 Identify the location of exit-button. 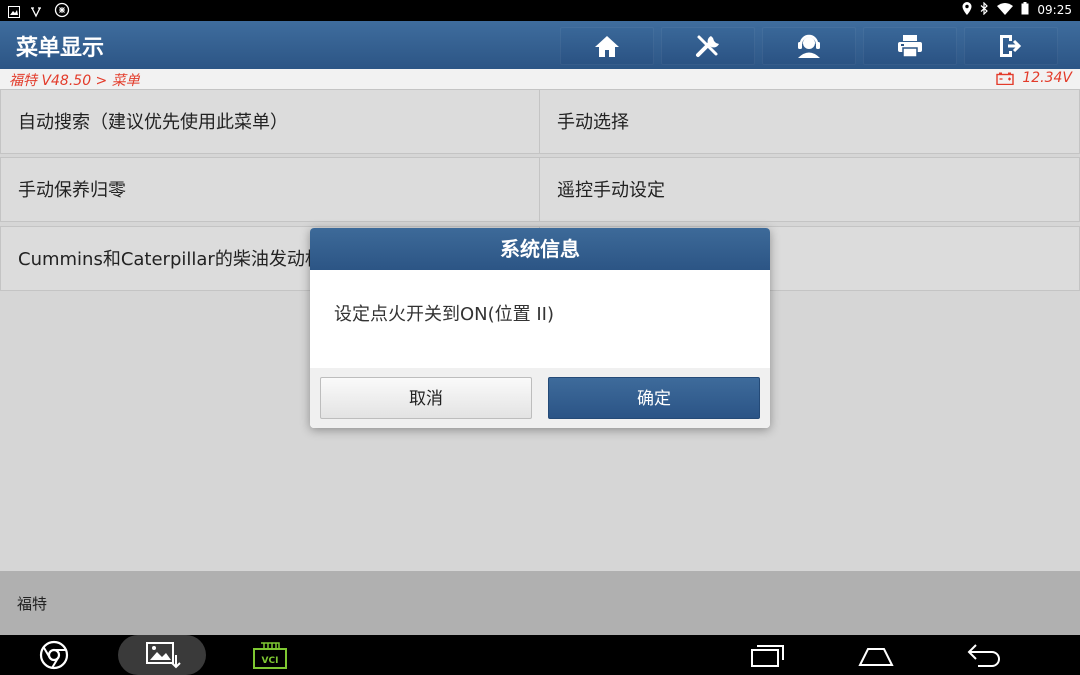
(1011, 46).